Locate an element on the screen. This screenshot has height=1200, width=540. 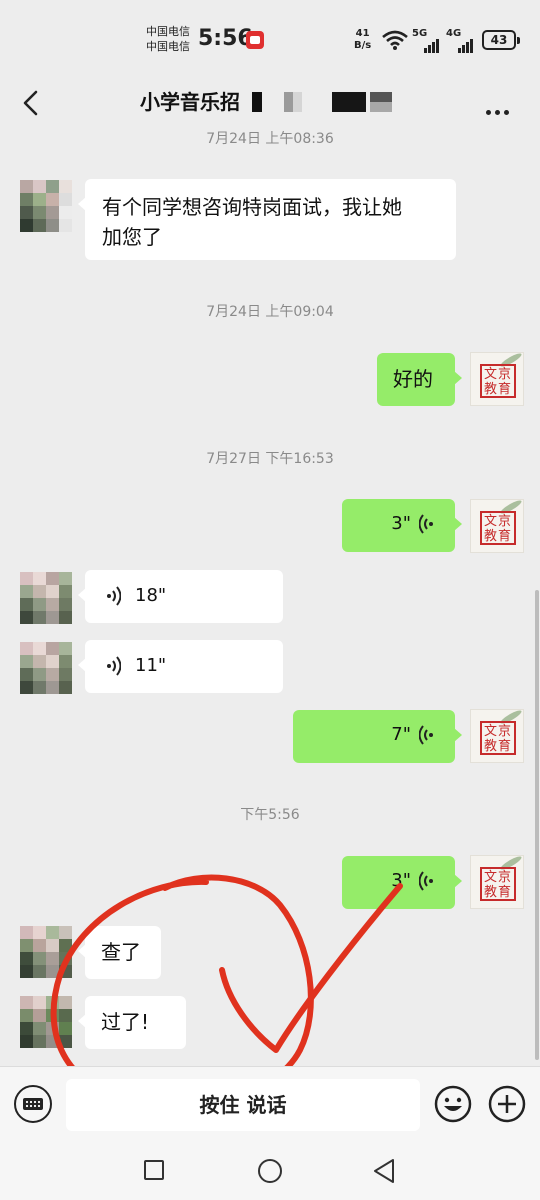
back-triangle-icon is located at coordinates (384, 1171).